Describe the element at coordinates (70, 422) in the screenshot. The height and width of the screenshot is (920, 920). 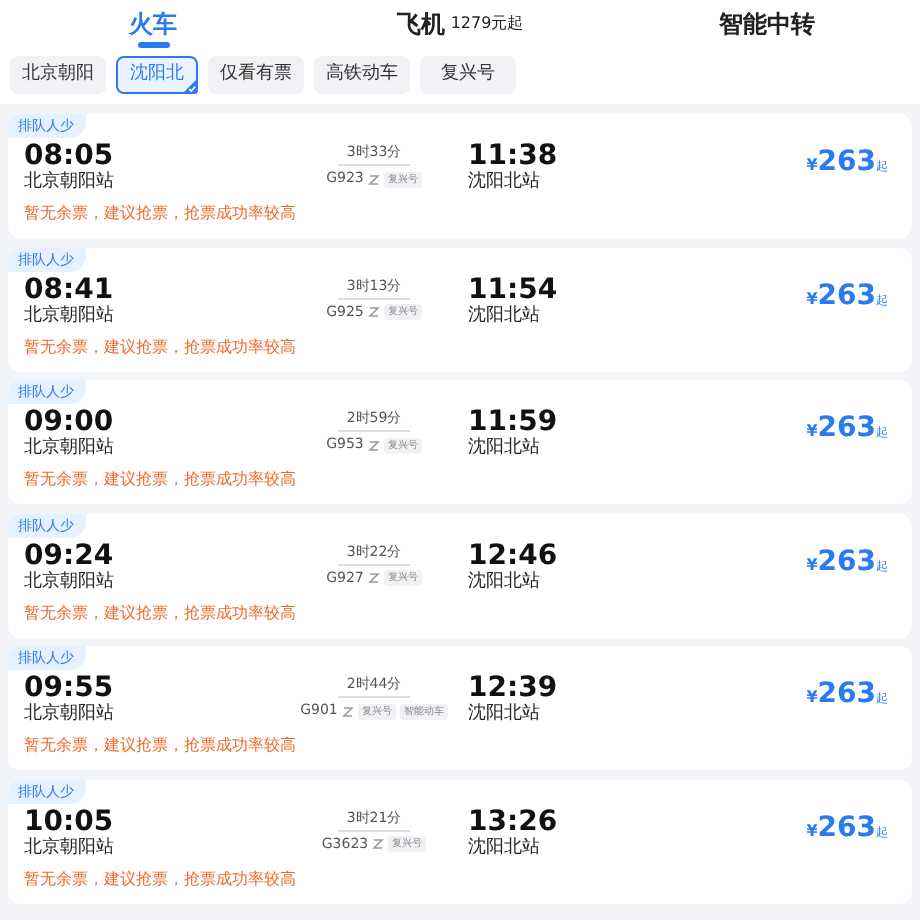
I see `departure-time: 09:00` at that location.